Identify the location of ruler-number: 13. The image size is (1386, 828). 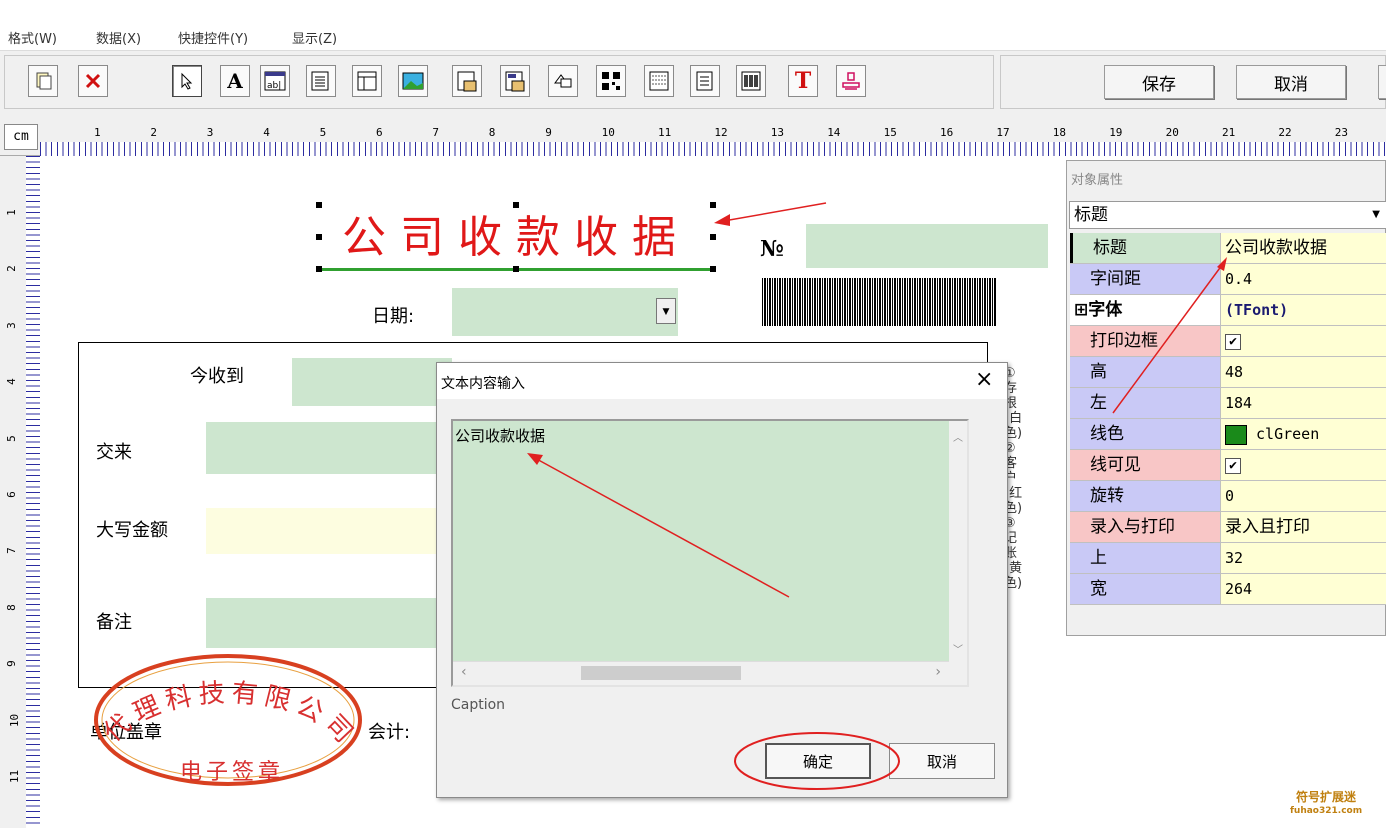
(777, 132).